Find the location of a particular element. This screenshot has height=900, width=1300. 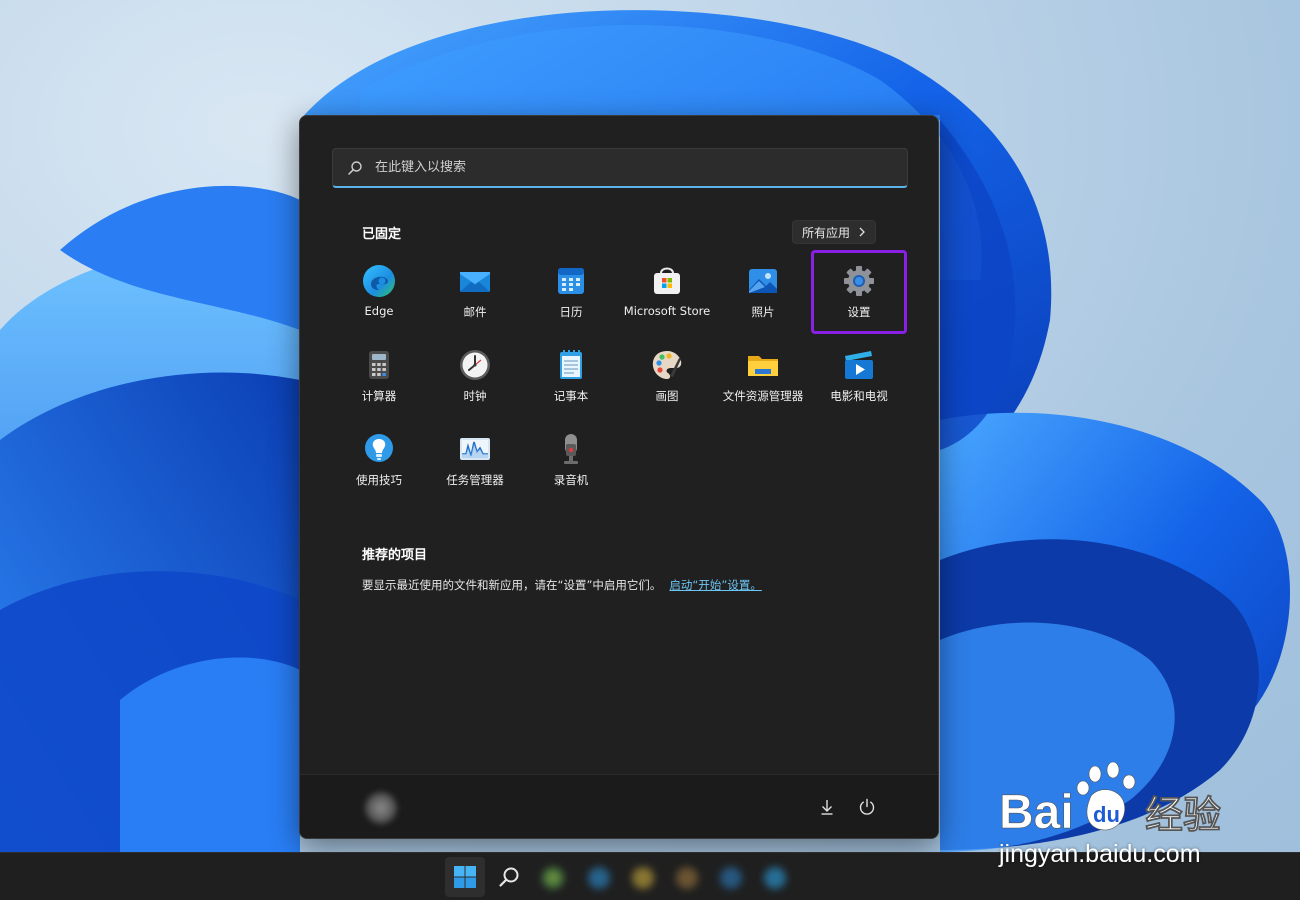

app-label: 使用技巧 is located at coordinates (379, 480).